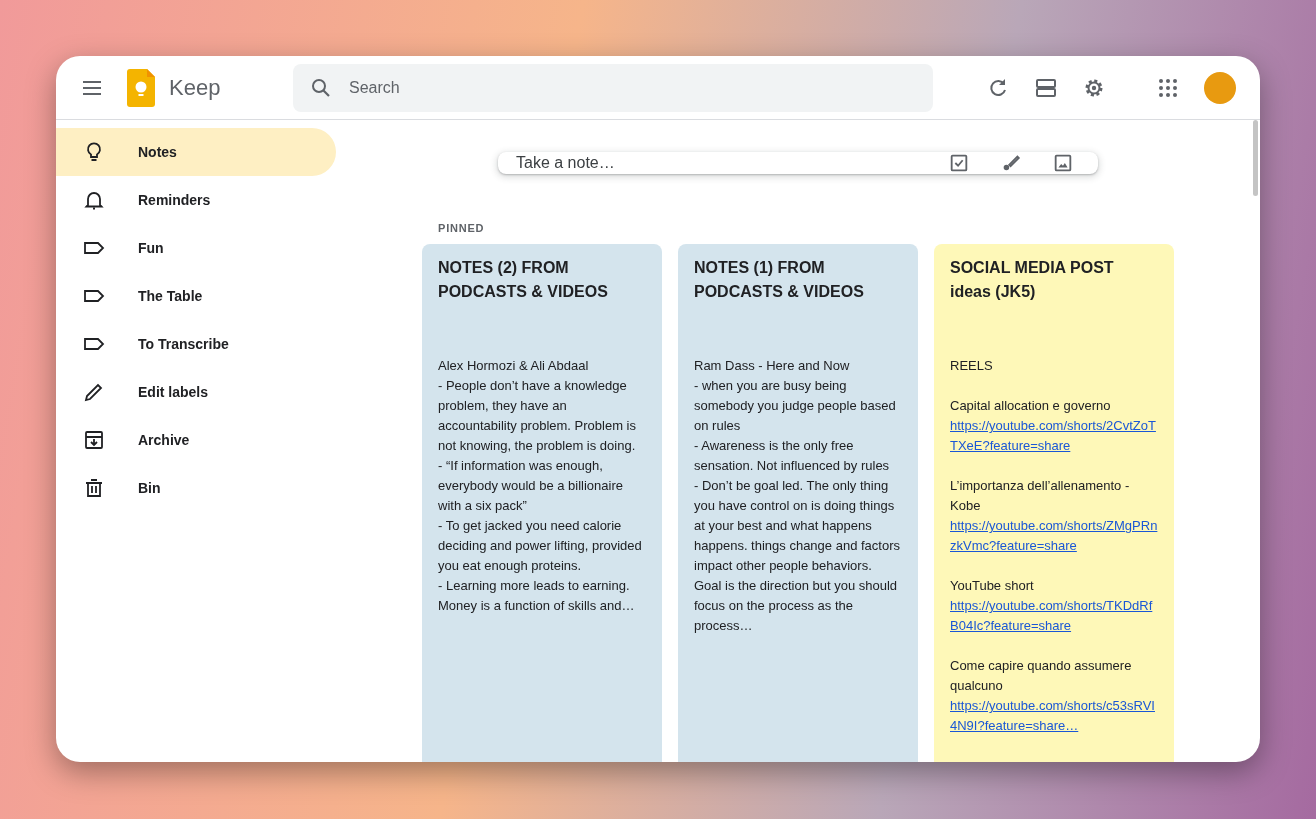  Describe the element at coordinates (795, 406) in the screenshot. I see `note-text: - when you are busy being somebody you judge people based on rules` at that location.